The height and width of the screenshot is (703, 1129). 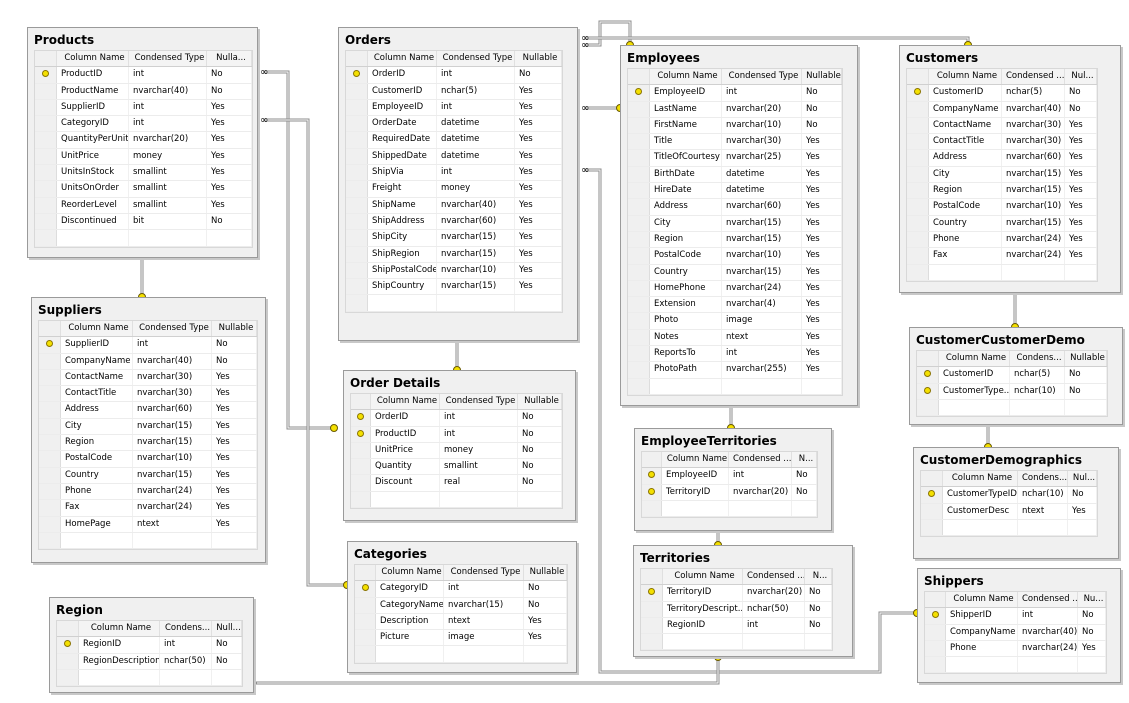 I want to click on table-row: RegionID int No, so click(x=149, y=645).